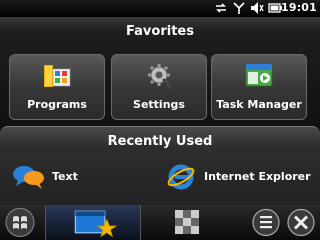 This screenshot has width=320, height=240. What do you see at coordinates (259, 104) in the screenshot?
I see `tile-label: Task Manager` at bounding box center [259, 104].